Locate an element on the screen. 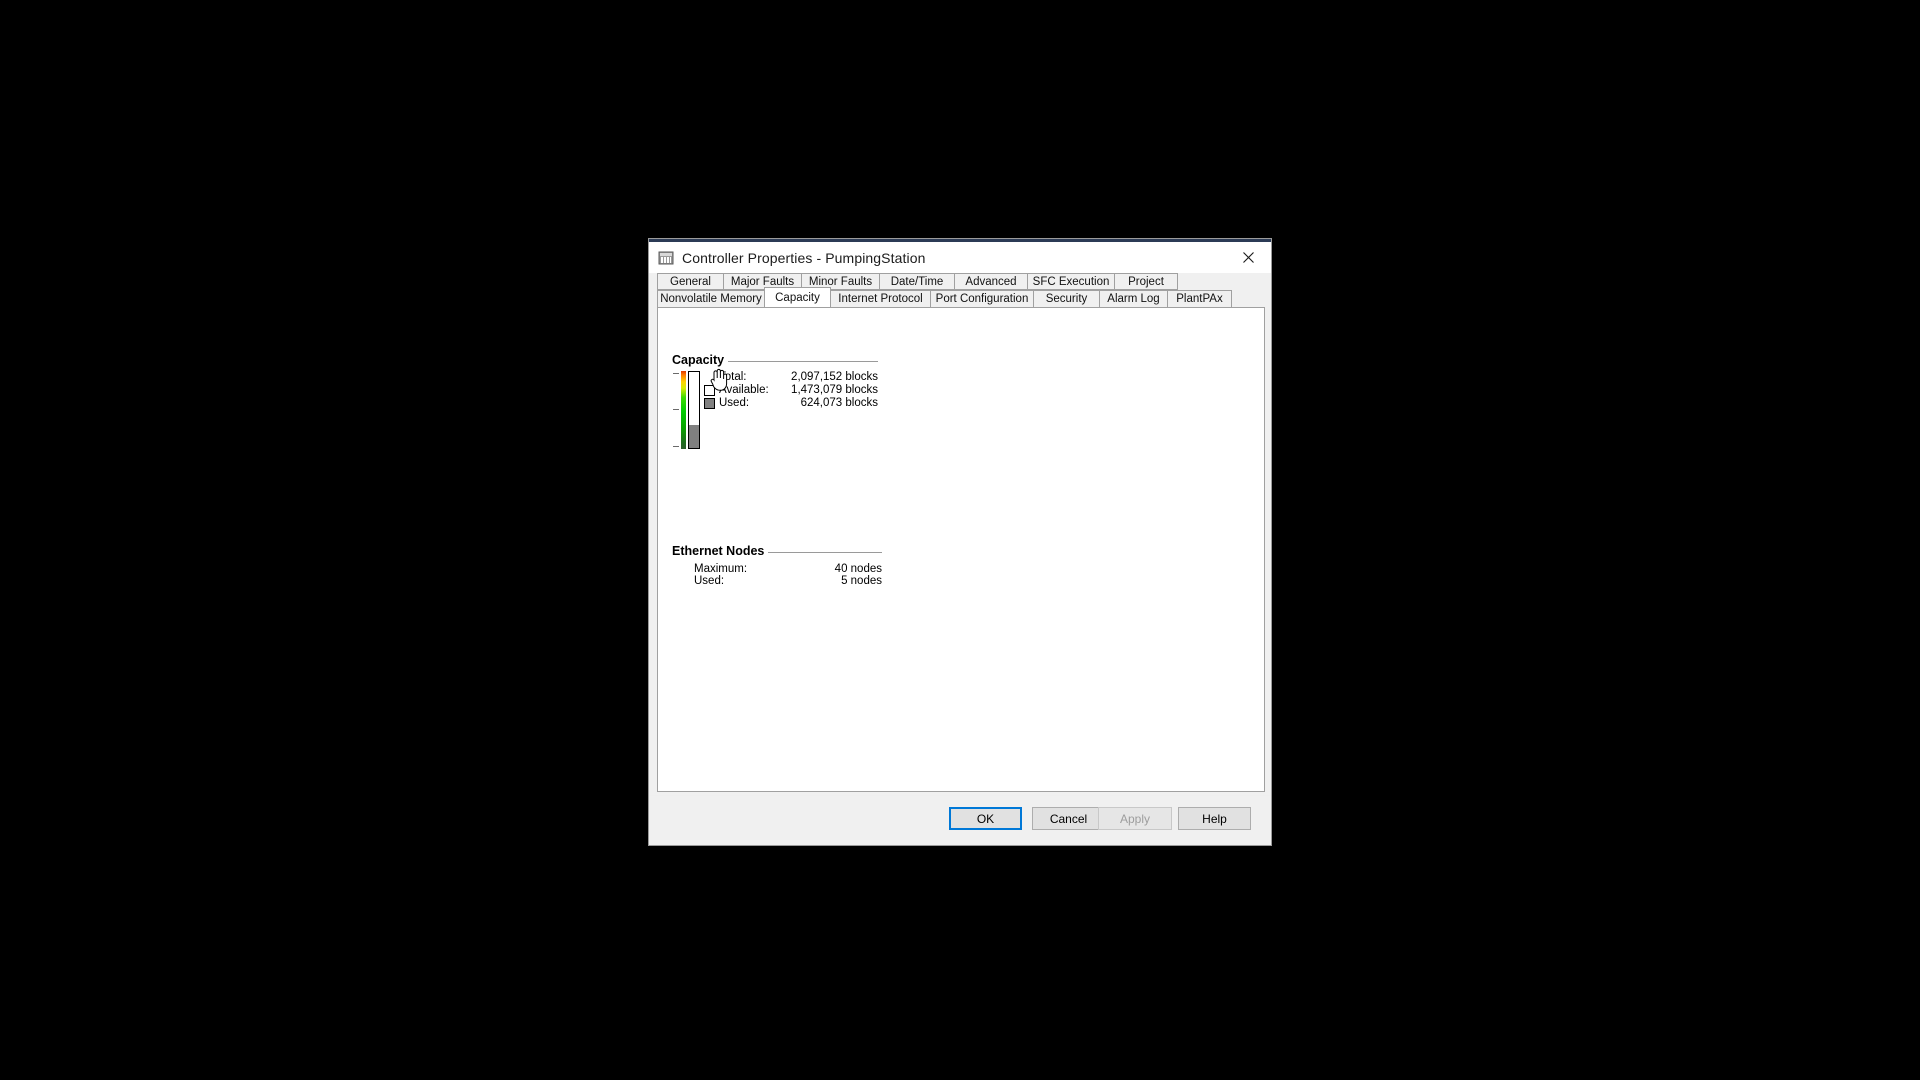 The height and width of the screenshot is (1080, 1920). apply-button: Apply is located at coordinates (1135, 818).